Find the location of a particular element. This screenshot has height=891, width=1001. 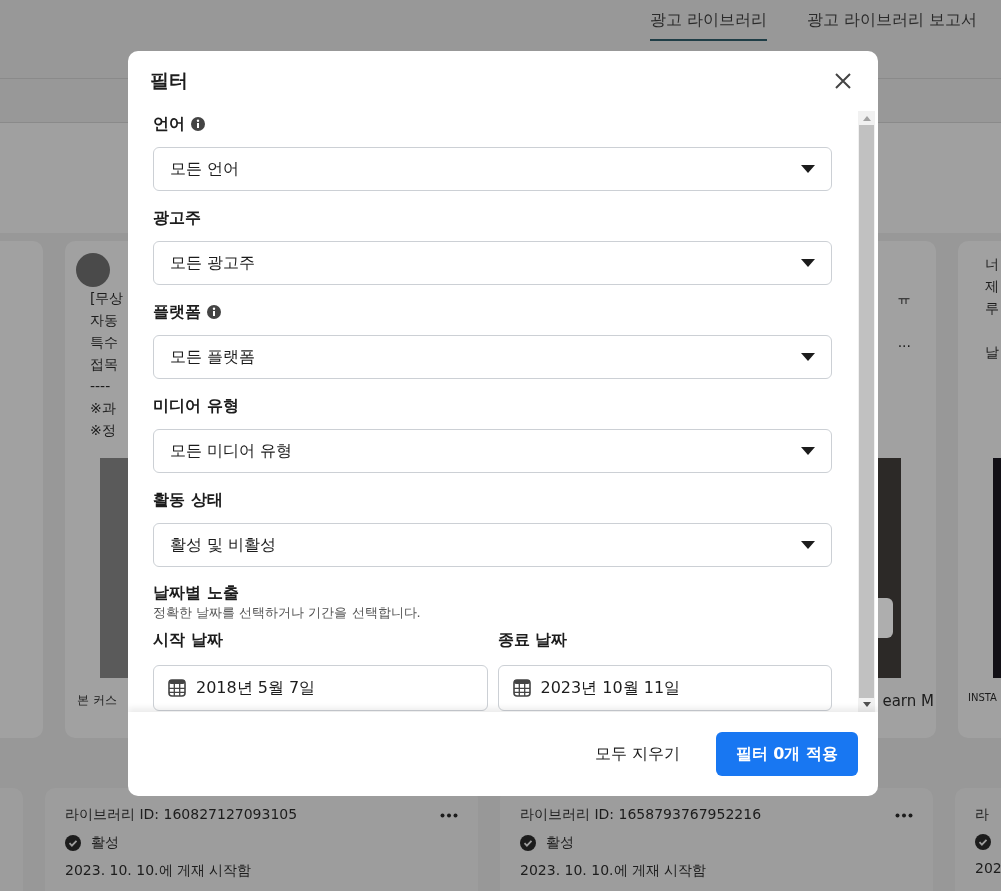

dialog-title: 필터 is located at coordinates (169, 80).